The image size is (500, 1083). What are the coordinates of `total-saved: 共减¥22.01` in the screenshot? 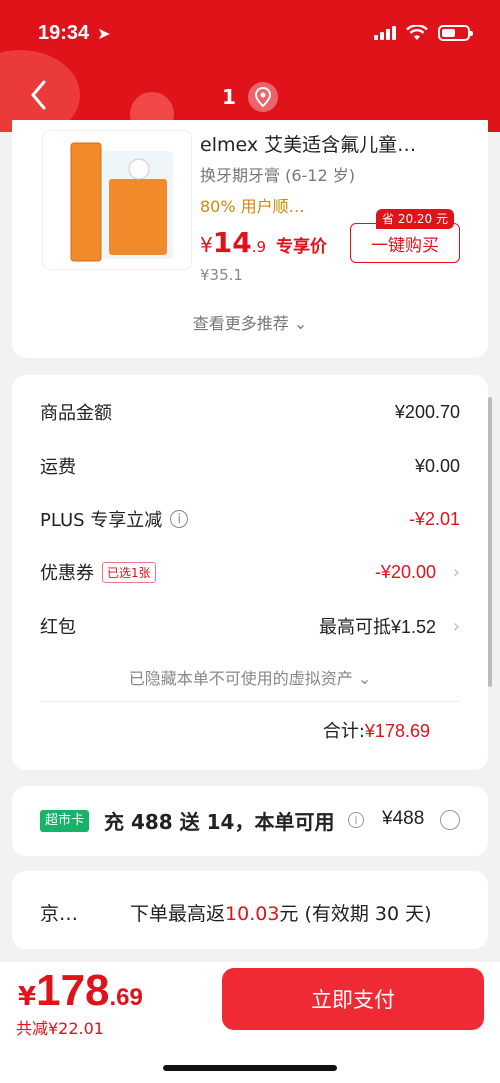 It's located at (60, 1028).